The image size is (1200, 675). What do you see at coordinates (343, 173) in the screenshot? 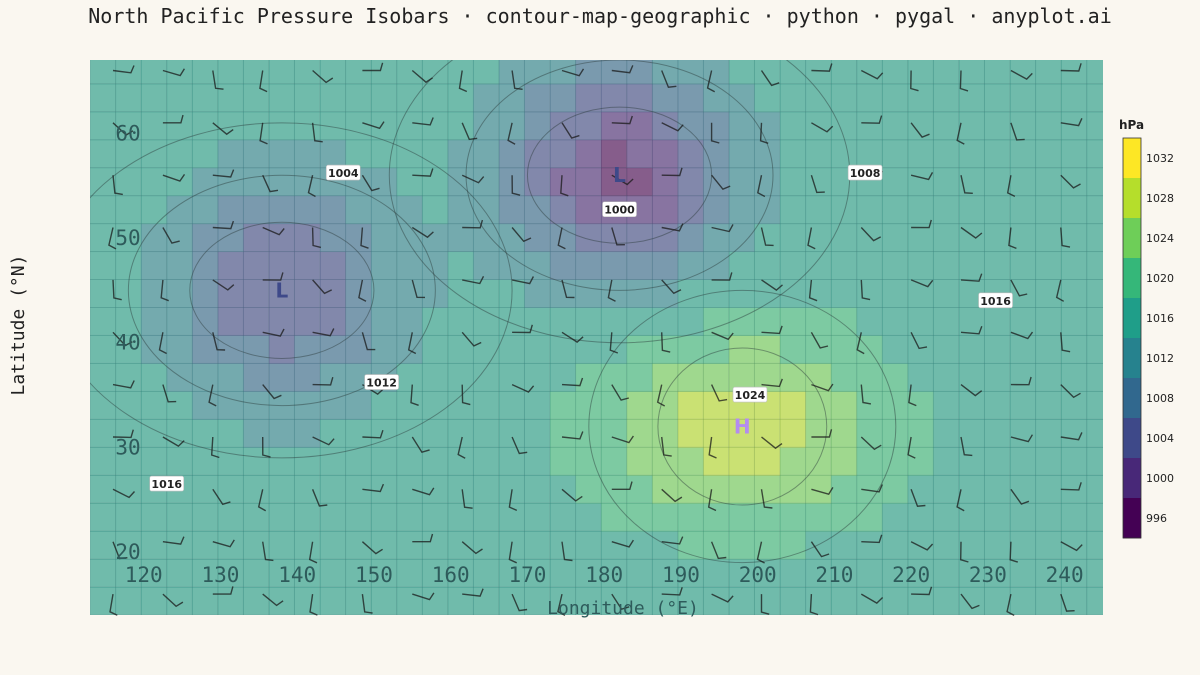
I see `svg-text: 1004` at bounding box center [343, 173].